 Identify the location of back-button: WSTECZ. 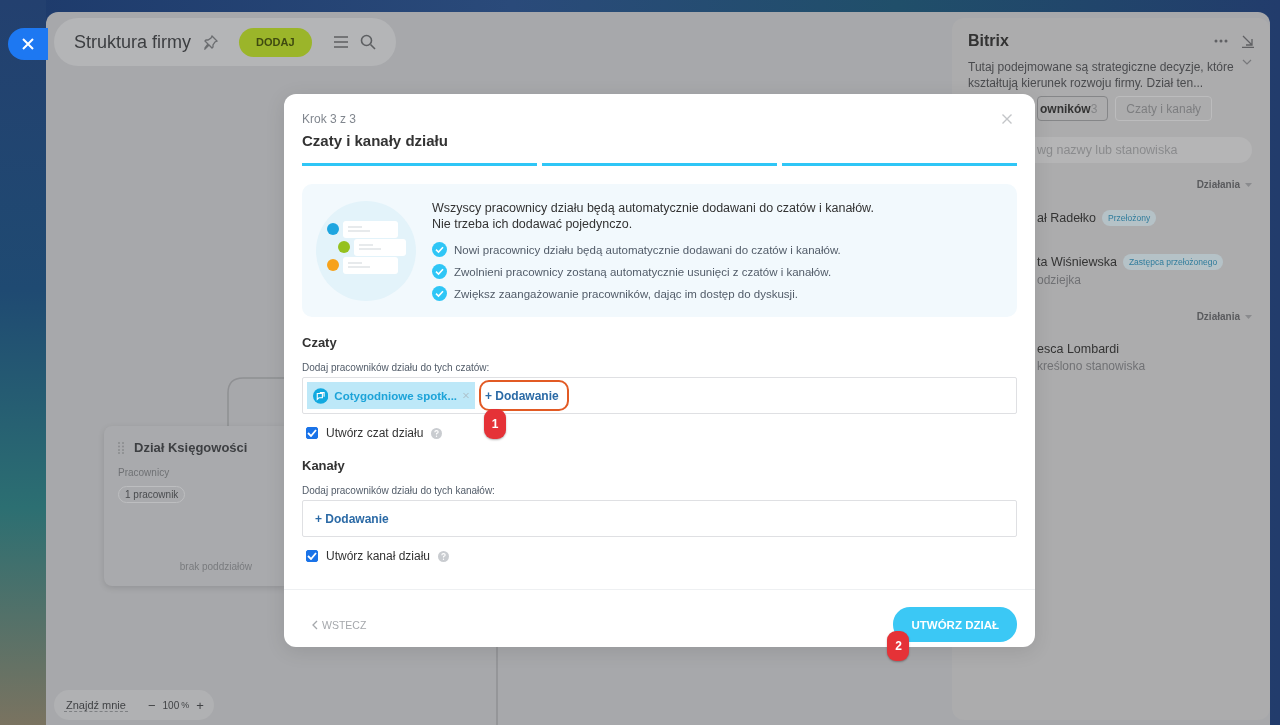
(339, 624).